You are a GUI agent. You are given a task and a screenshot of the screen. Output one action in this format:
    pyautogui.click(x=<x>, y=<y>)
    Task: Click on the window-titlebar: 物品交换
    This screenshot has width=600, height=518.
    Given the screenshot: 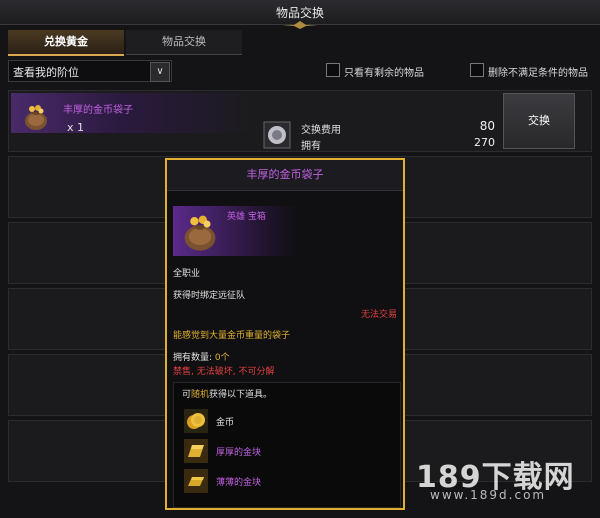 What is the action you would take?
    pyautogui.click(x=300, y=14)
    